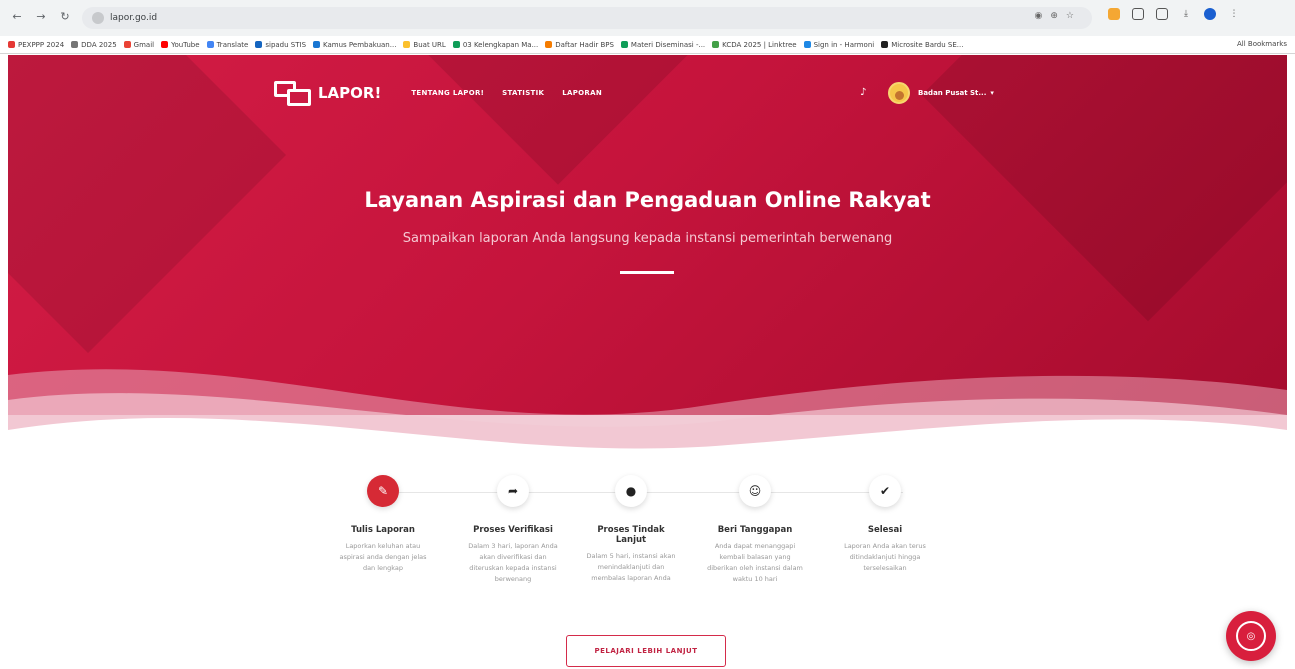  What do you see at coordinates (144, 44) in the screenshot?
I see `bookmark-label: Gmail` at bounding box center [144, 44].